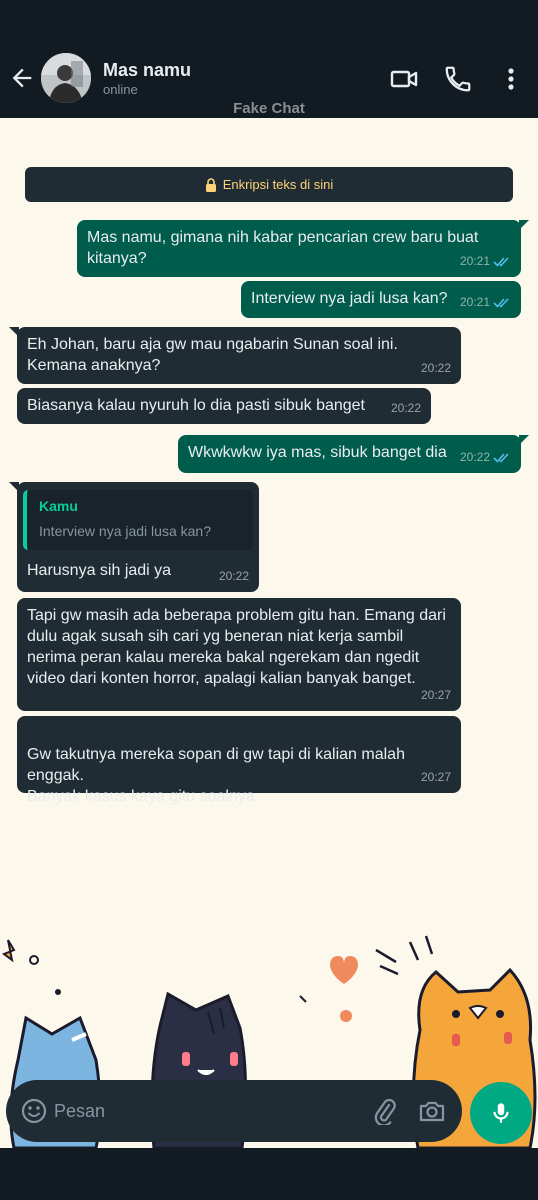 Image resolution: width=538 pixels, height=1200 pixels. I want to click on phone-icon, so click(458, 79).